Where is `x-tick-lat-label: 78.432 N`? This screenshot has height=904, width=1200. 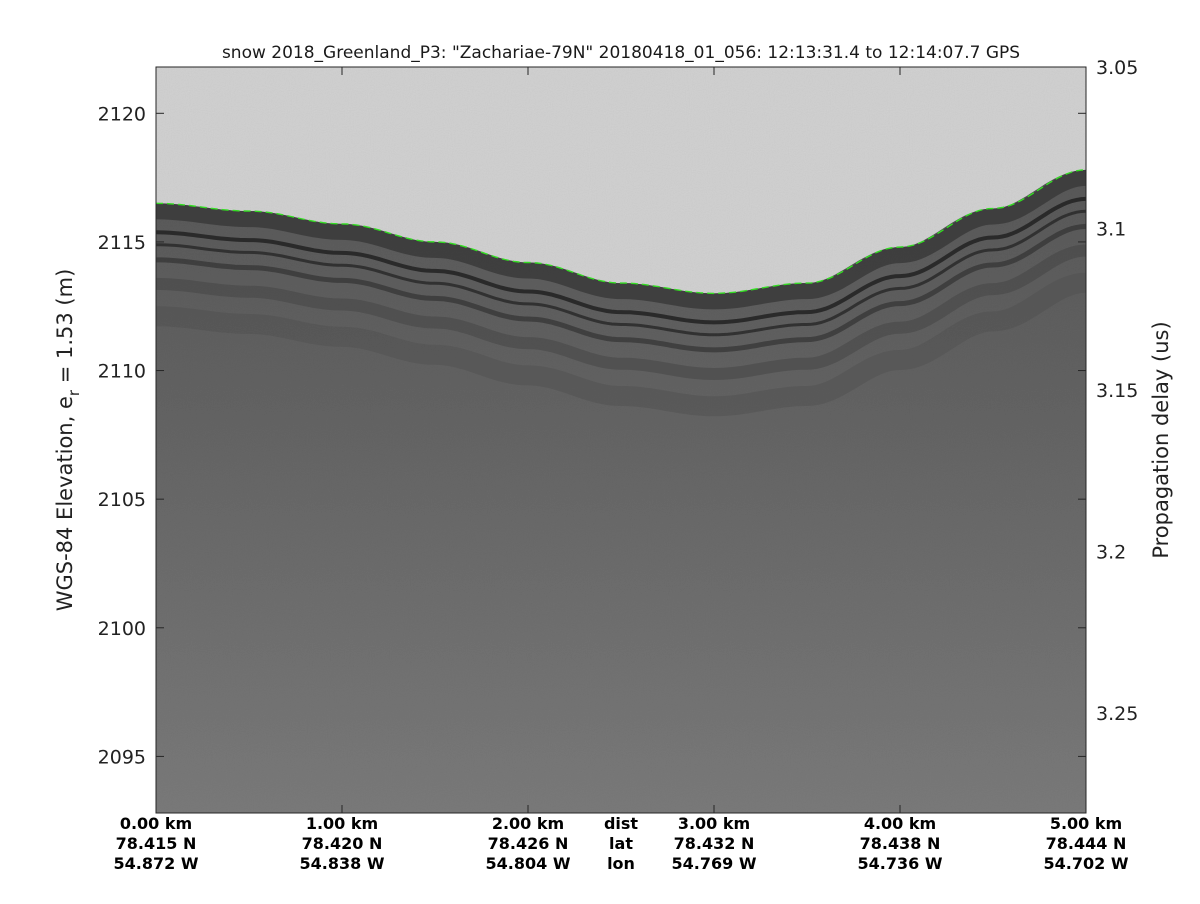
x-tick-lat-label: 78.432 N is located at coordinates (714, 843).